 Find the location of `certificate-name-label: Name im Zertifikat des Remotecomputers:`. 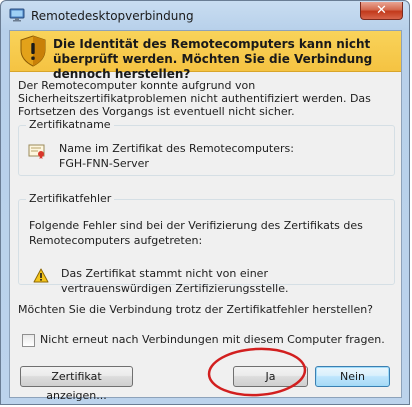

certificate-name-label: Name im Zertifikat des Remotecomputers: is located at coordinates (176, 148).